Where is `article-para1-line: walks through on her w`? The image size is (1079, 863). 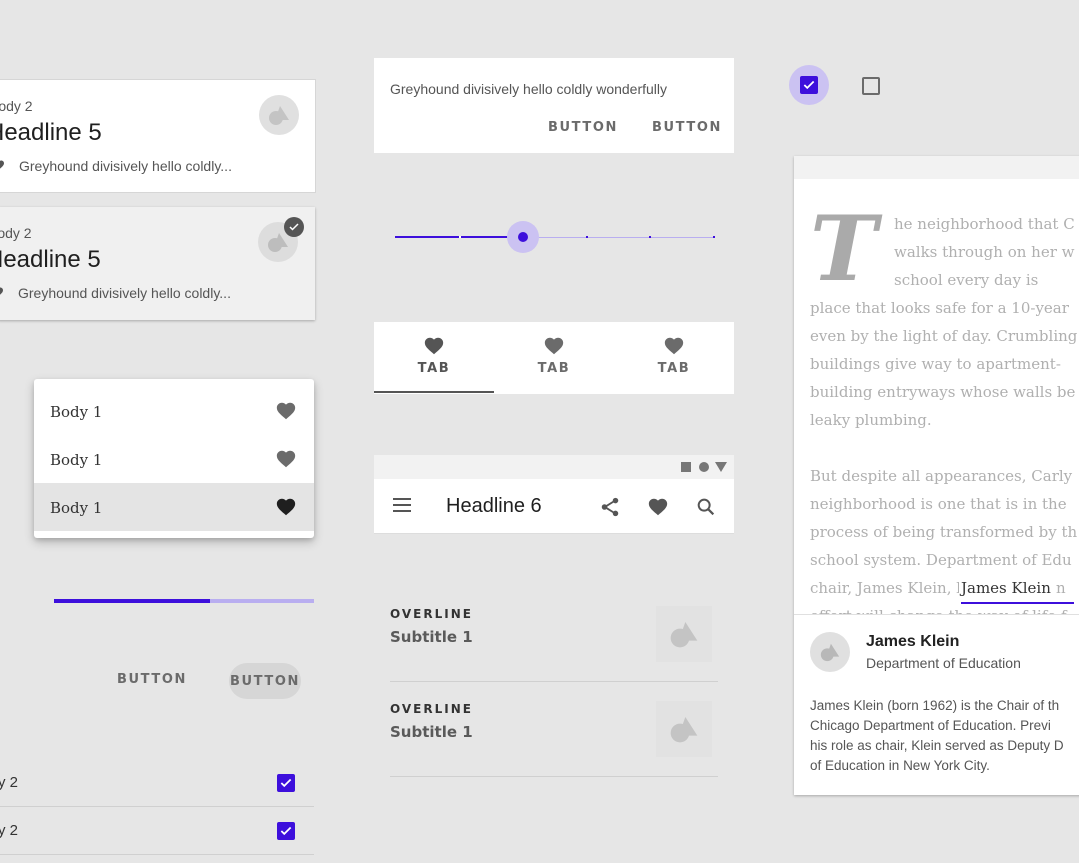
article-para1-line: walks through on her w is located at coordinates (984, 252).